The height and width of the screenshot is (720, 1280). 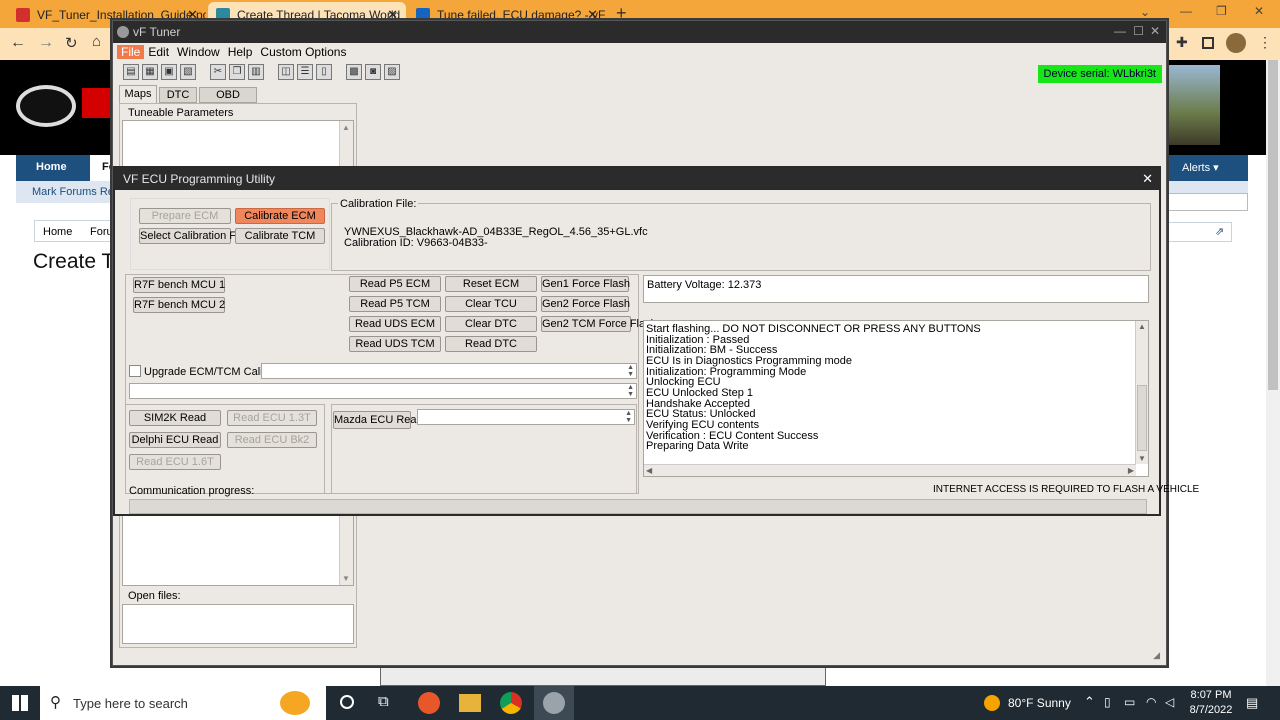 What do you see at coordinates (238, 624) in the screenshot?
I see `open-files-list` at bounding box center [238, 624].